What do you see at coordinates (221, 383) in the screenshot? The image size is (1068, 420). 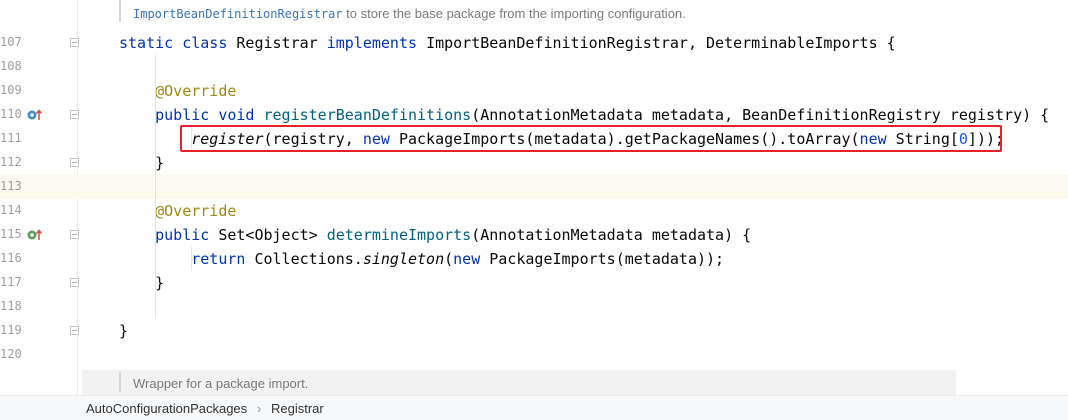 I see `javadoc-text: Wrapper for a package import.` at bounding box center [221, 383].